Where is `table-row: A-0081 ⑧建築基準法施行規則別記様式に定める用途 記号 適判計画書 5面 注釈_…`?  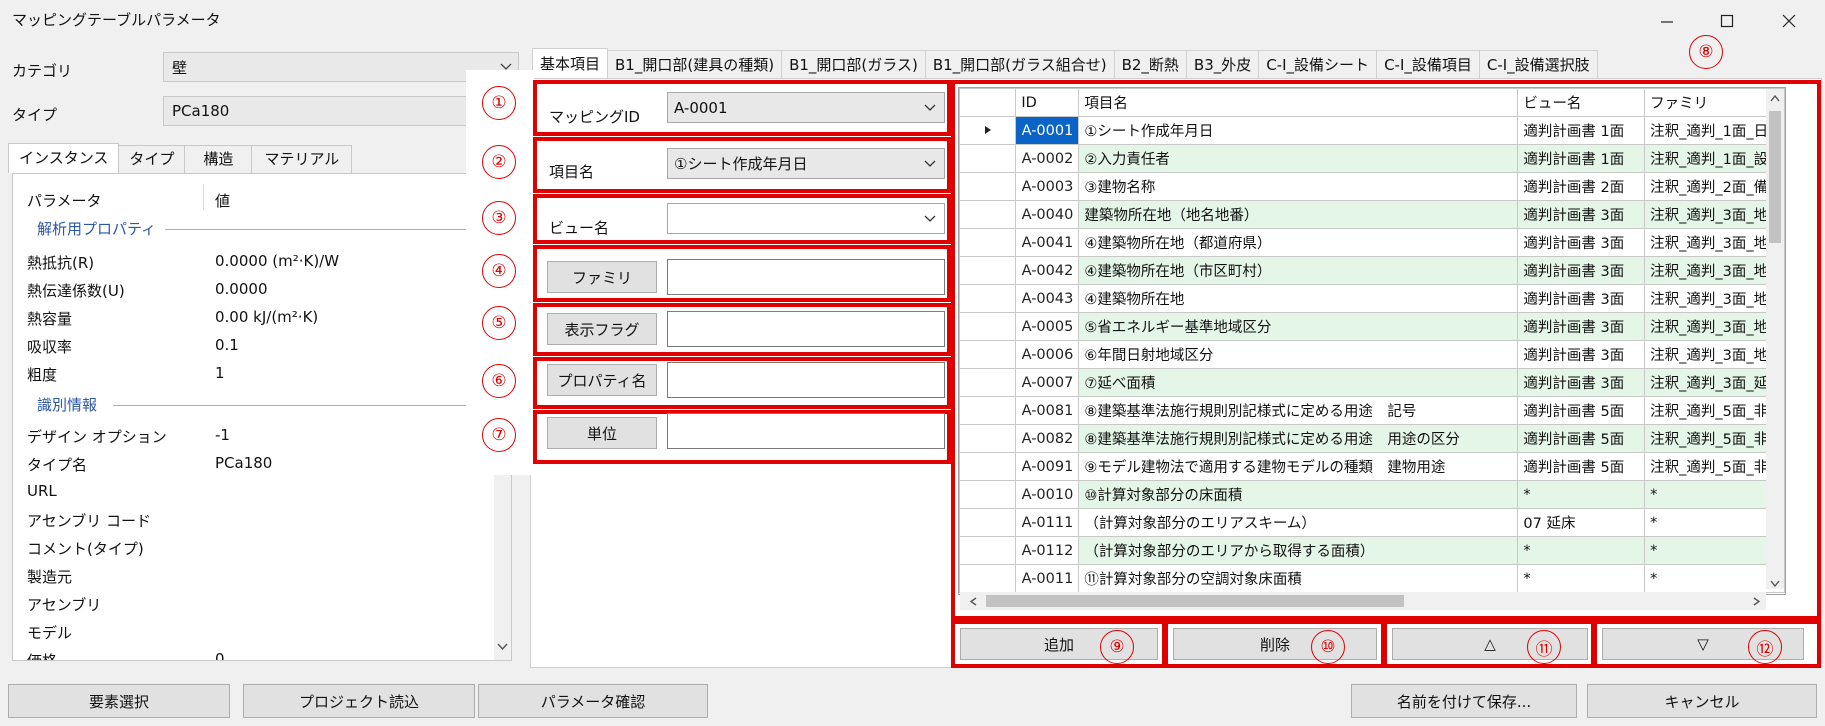
table-row: A-0081 ⑧建築基準法施行規則別記様式に定める用途 記号 適判計画書 5面 注釈_… is located at coordinates (1372, 410).